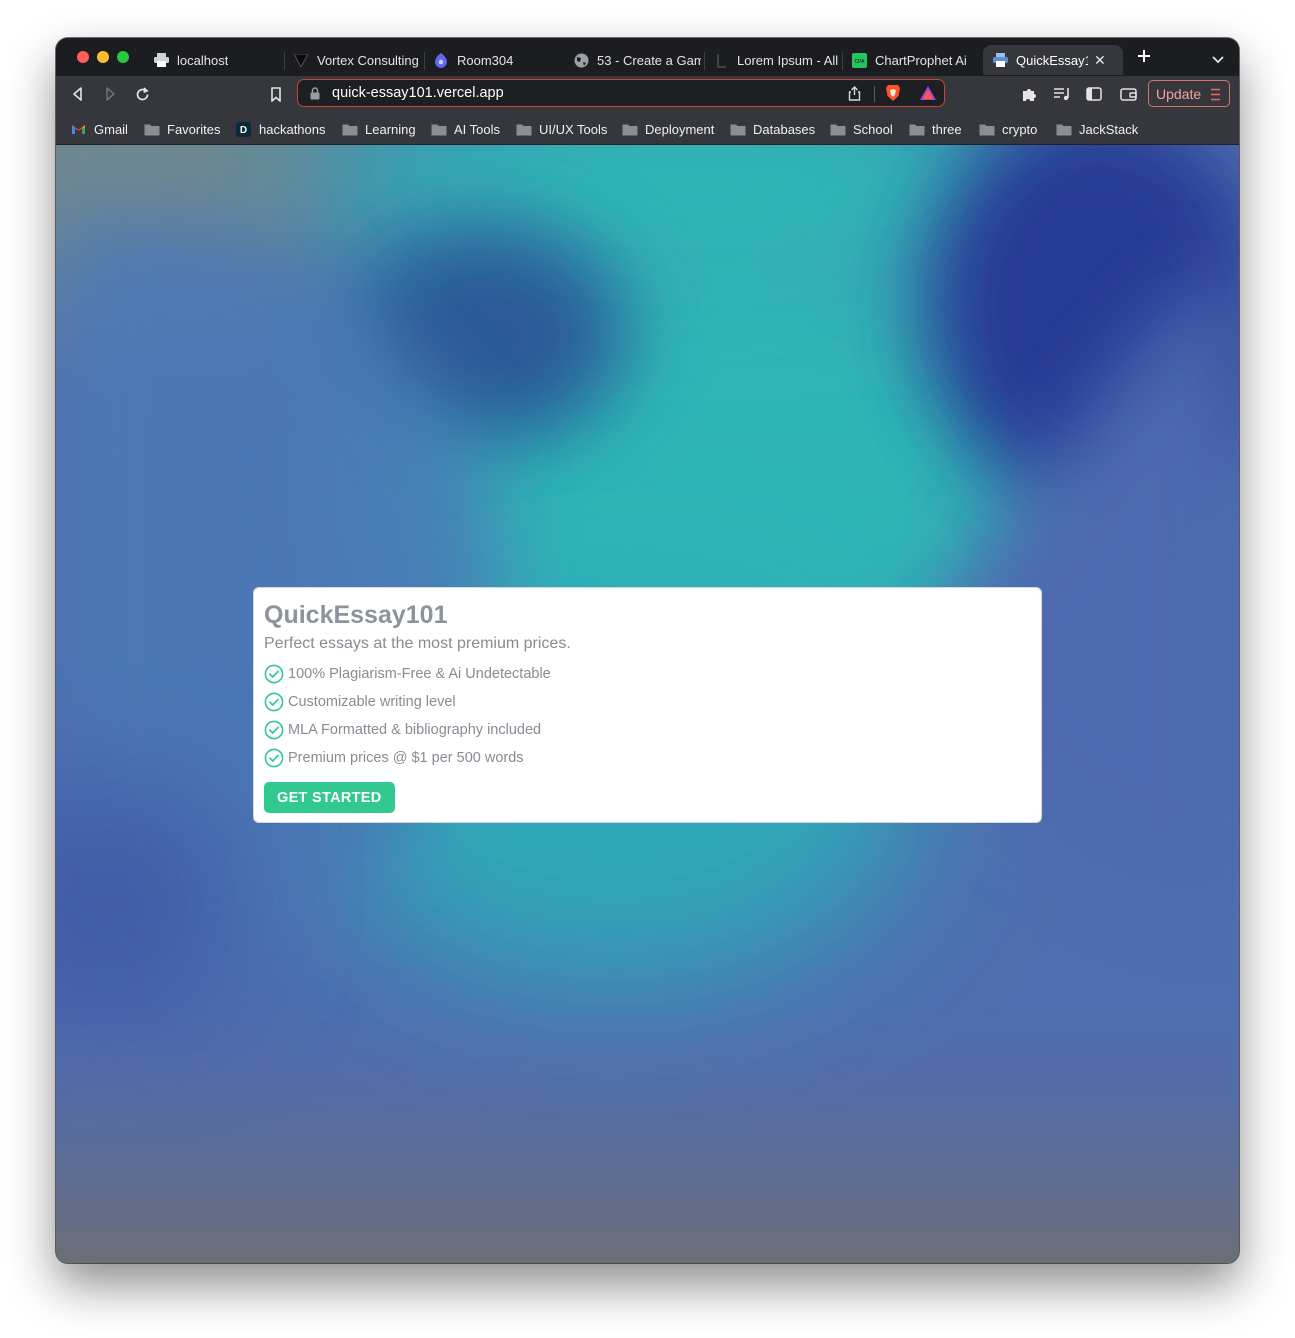 Image resolution: width=1295 pixels, height=1338 pixels. Describe the element at coordinates (787, 60) in the screenshot. I see `tab-title: Lorem Ipsum - All` at that location.